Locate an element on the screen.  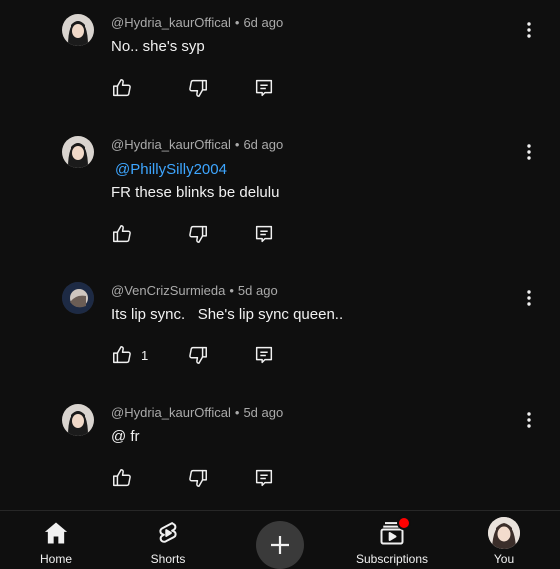
nav-shorts-label: Shorts is located at coordinates (168, 559).